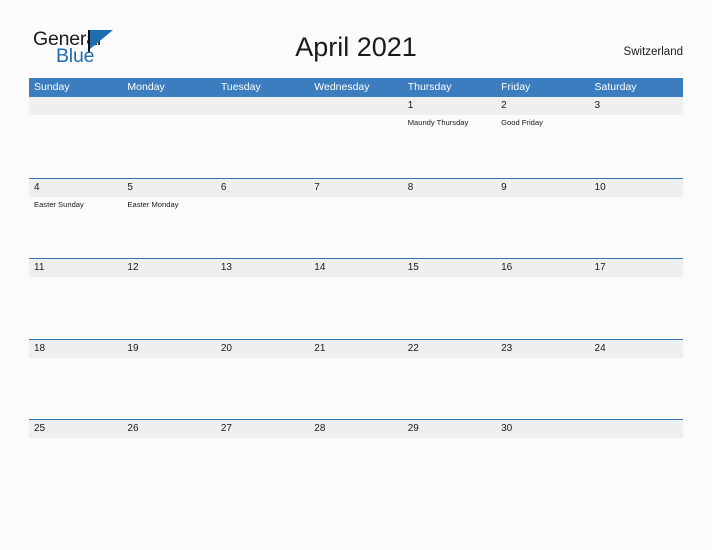 The height and width of the screenshot is (550, 712). What do you see at coordinates (636, 298) in the screenshot?
I see `day-cell: 17` at bounding box center [636, 298].